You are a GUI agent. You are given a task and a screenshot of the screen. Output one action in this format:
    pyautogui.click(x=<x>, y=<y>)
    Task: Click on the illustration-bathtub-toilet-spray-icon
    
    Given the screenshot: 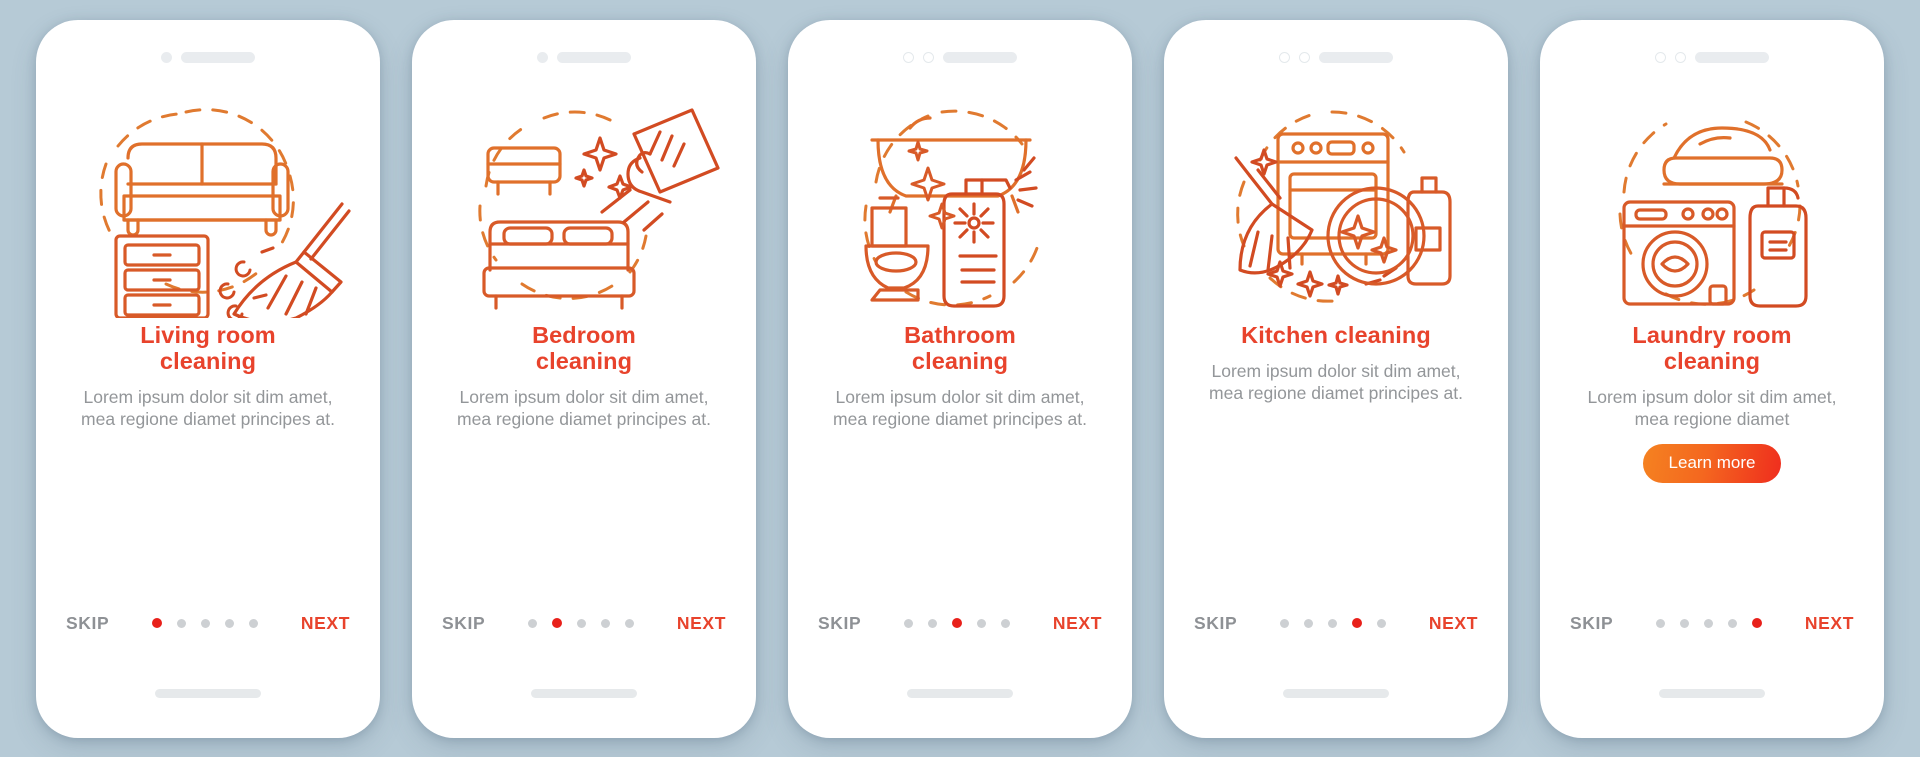 What is the action you would take?
    pyautogui.click(x=960, y=202)
    